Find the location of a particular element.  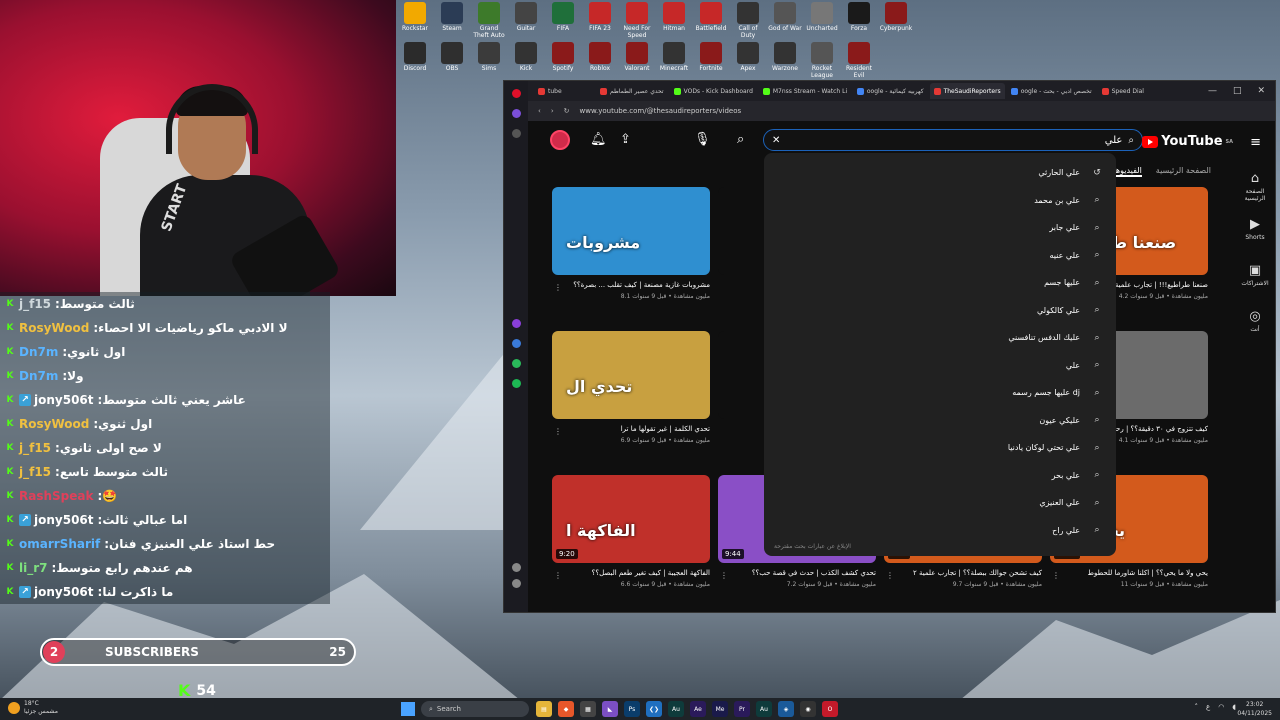

desktop-icon: Steam is located at coordinates (452, 20).